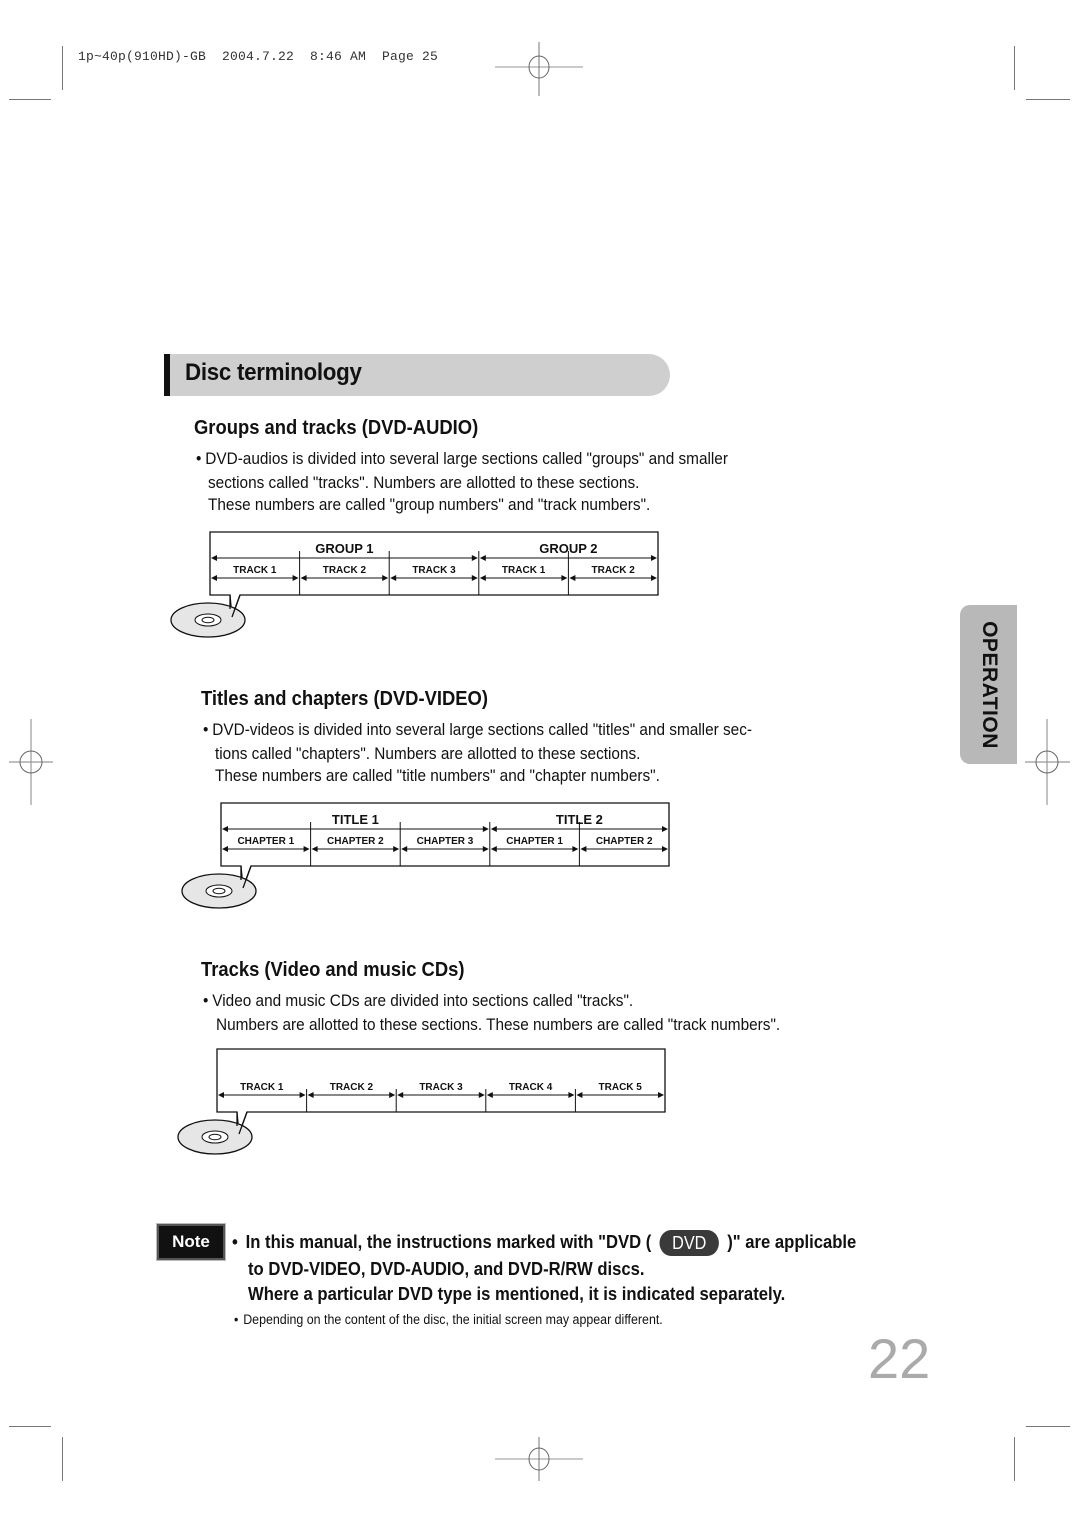  Describe the element at coordinates (621, 1087) in the screenshot. I see `segment-label: TRACK 5` at that location.